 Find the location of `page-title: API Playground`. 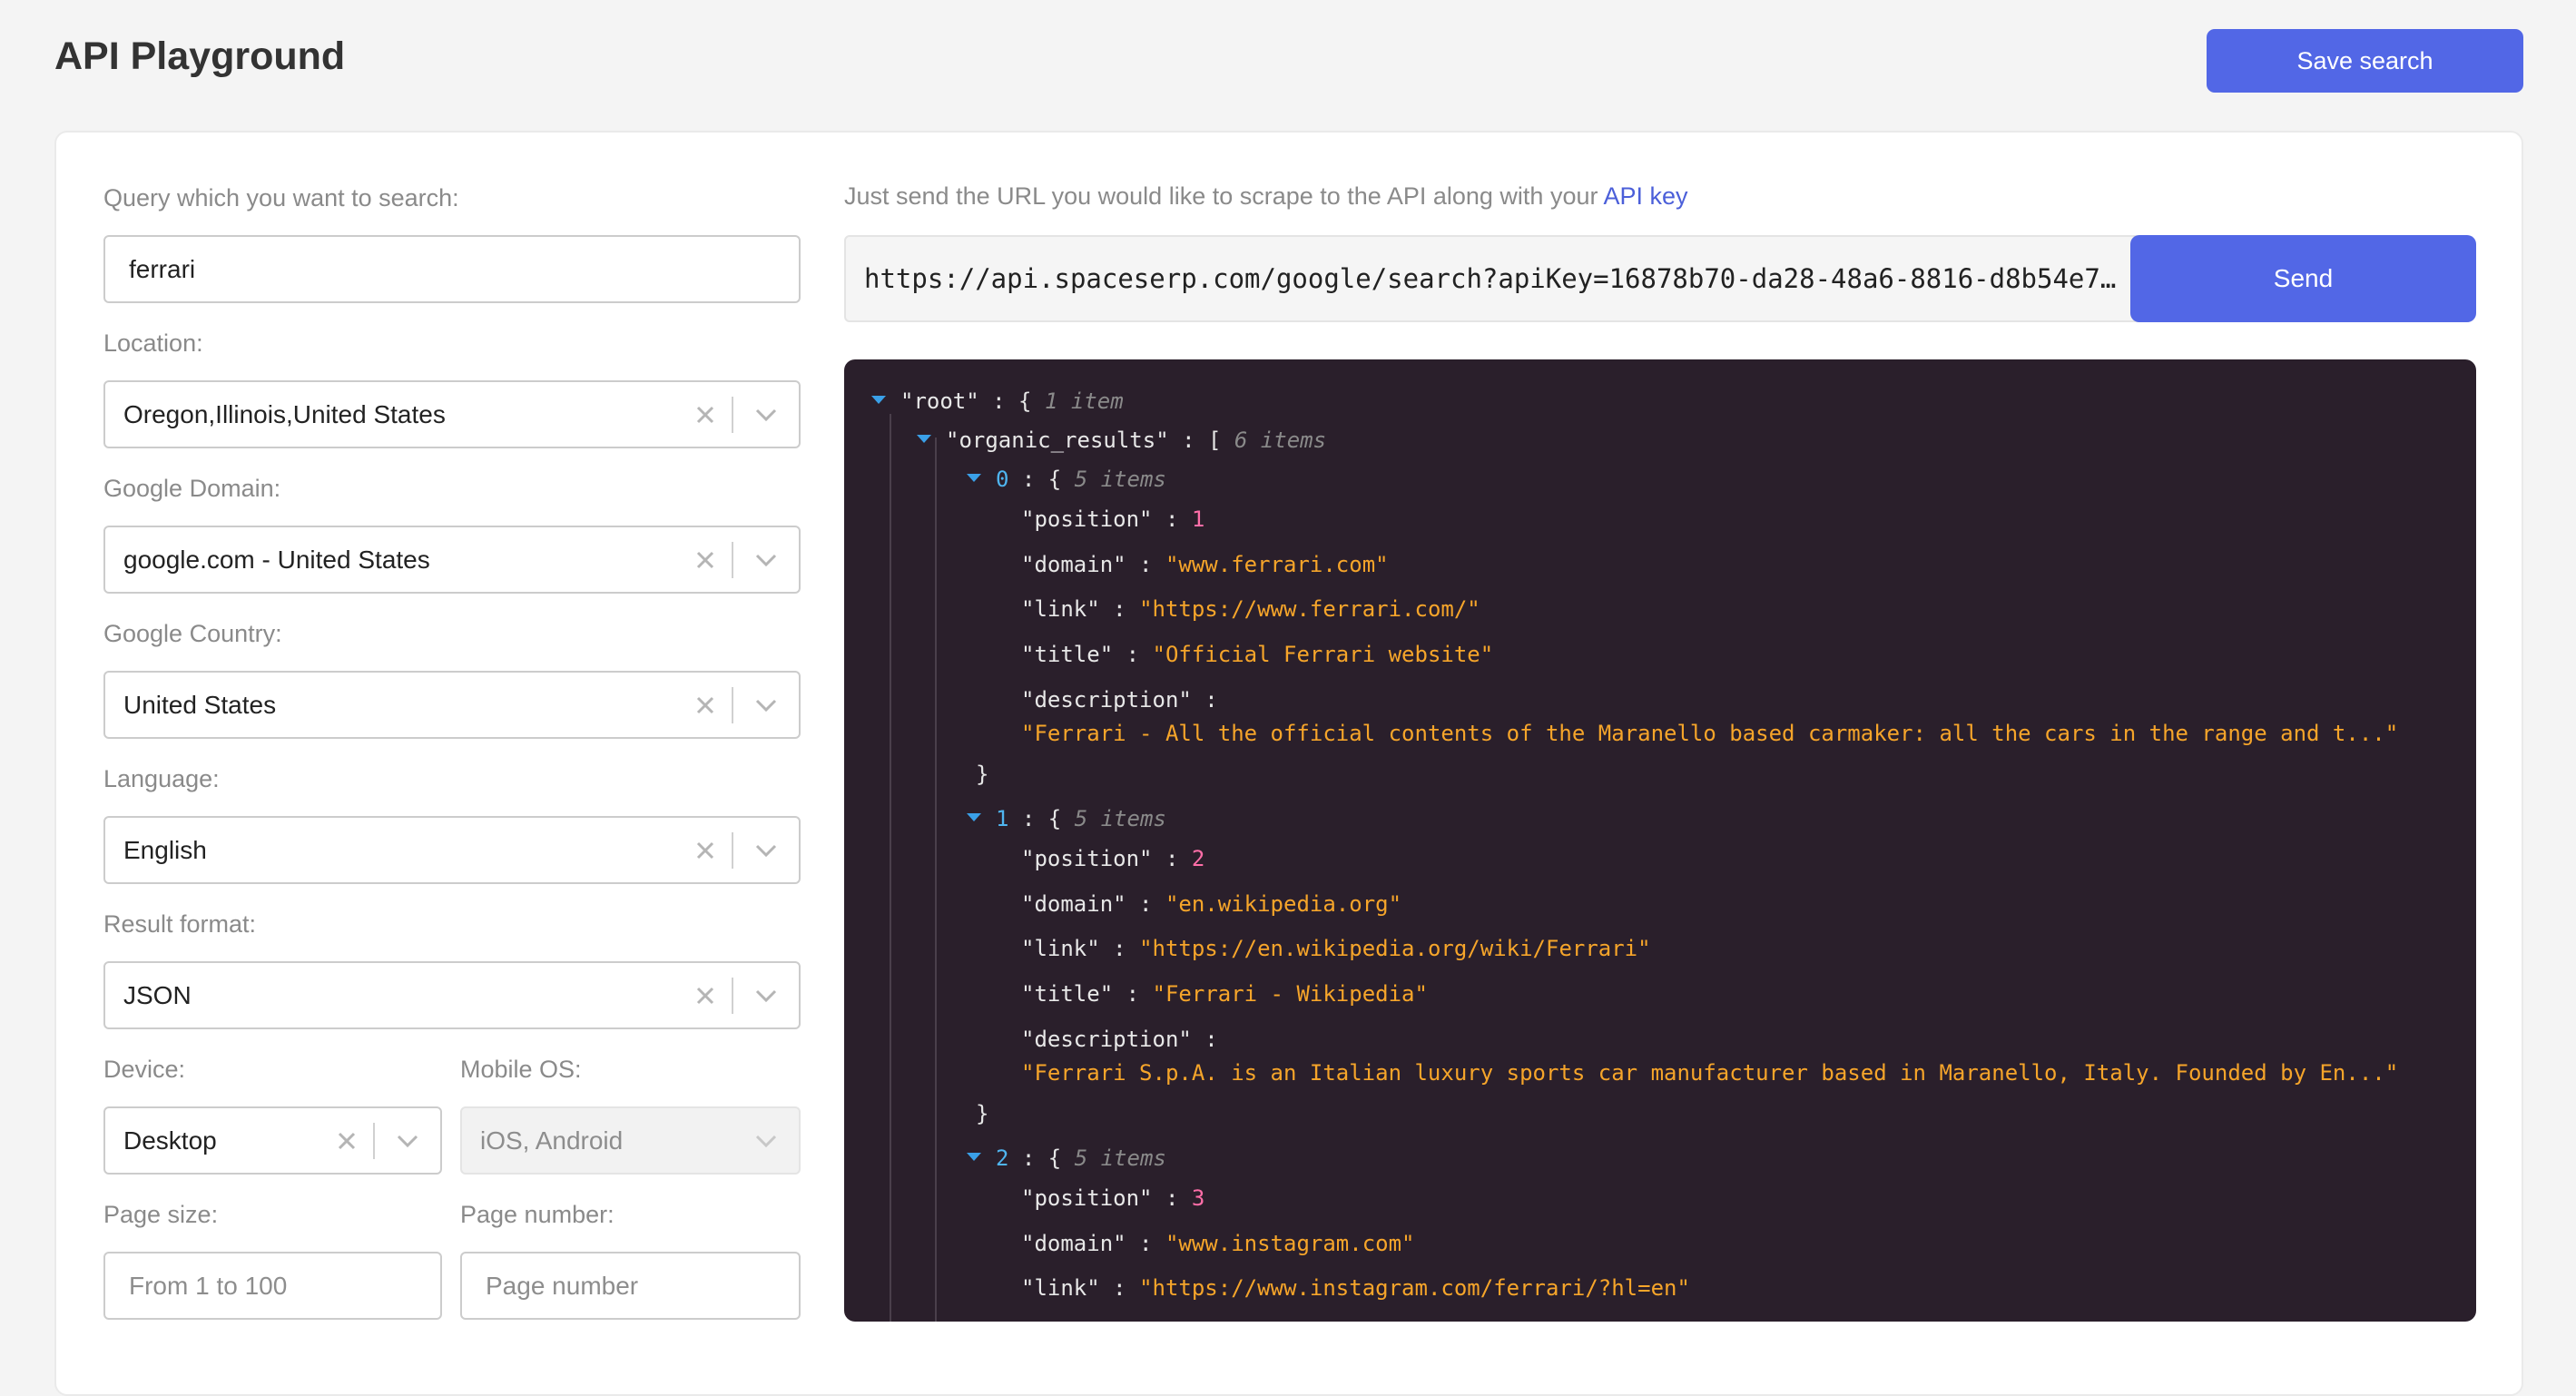

page-title: API Playground is located at coordinates (200, 56).